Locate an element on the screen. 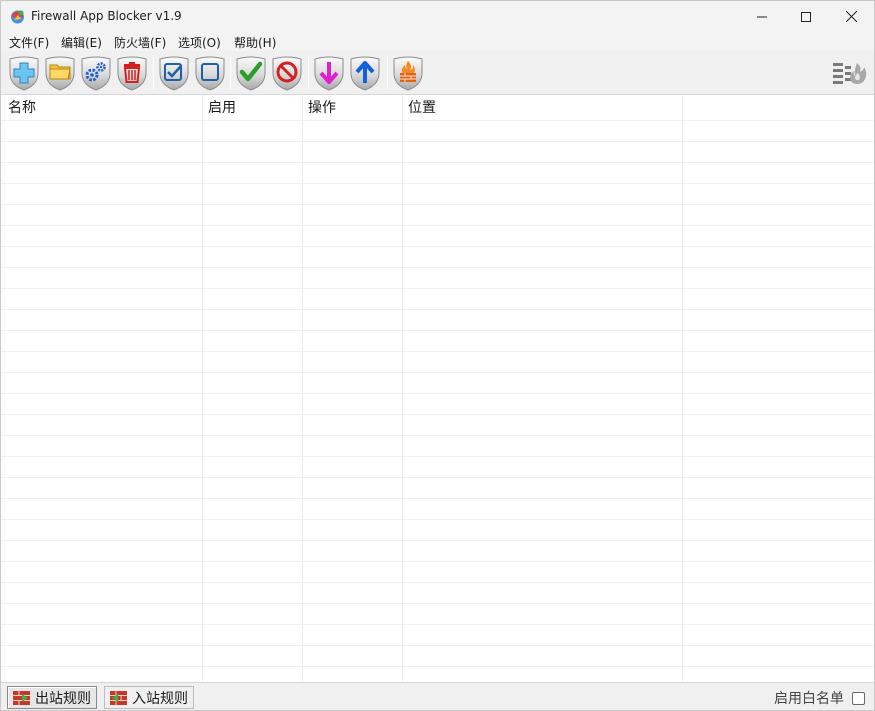 The image size is (875, 711). settings-button is located at coordinates (96, 73).